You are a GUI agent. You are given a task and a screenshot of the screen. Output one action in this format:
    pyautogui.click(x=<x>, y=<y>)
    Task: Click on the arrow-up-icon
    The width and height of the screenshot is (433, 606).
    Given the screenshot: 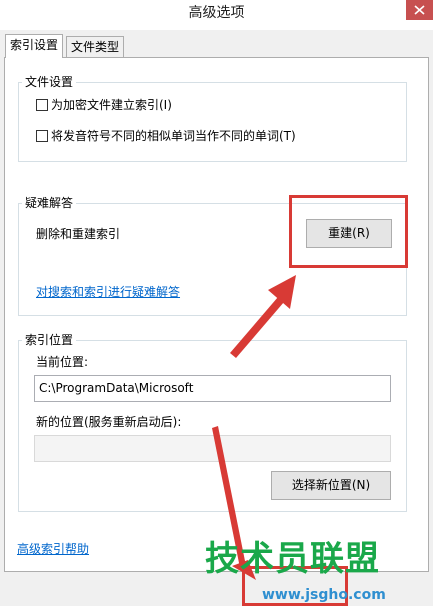 What is the action you would take?
    pyautogui.click(x=263, y=316)
    